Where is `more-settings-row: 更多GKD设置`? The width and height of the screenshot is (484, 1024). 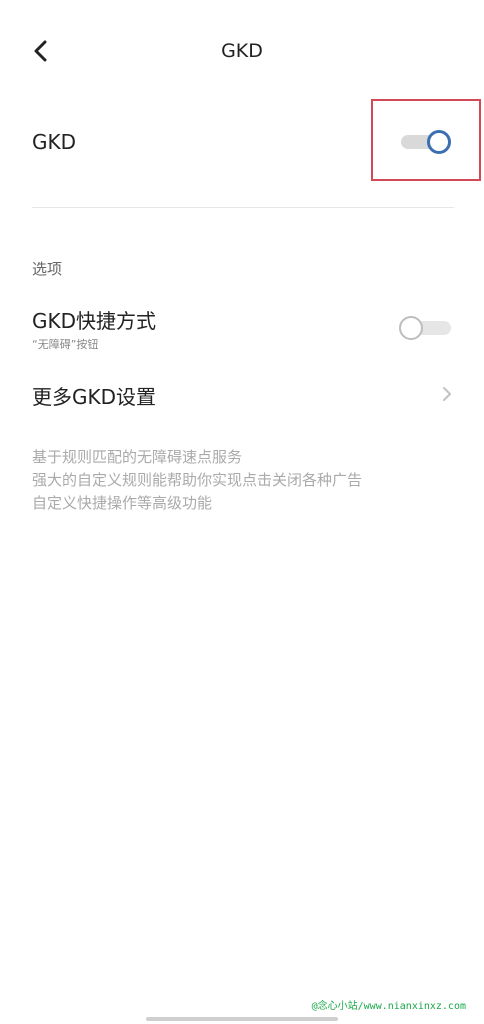
more-settings-row: 更多GKD设置 is located at coordinates (243, 395).